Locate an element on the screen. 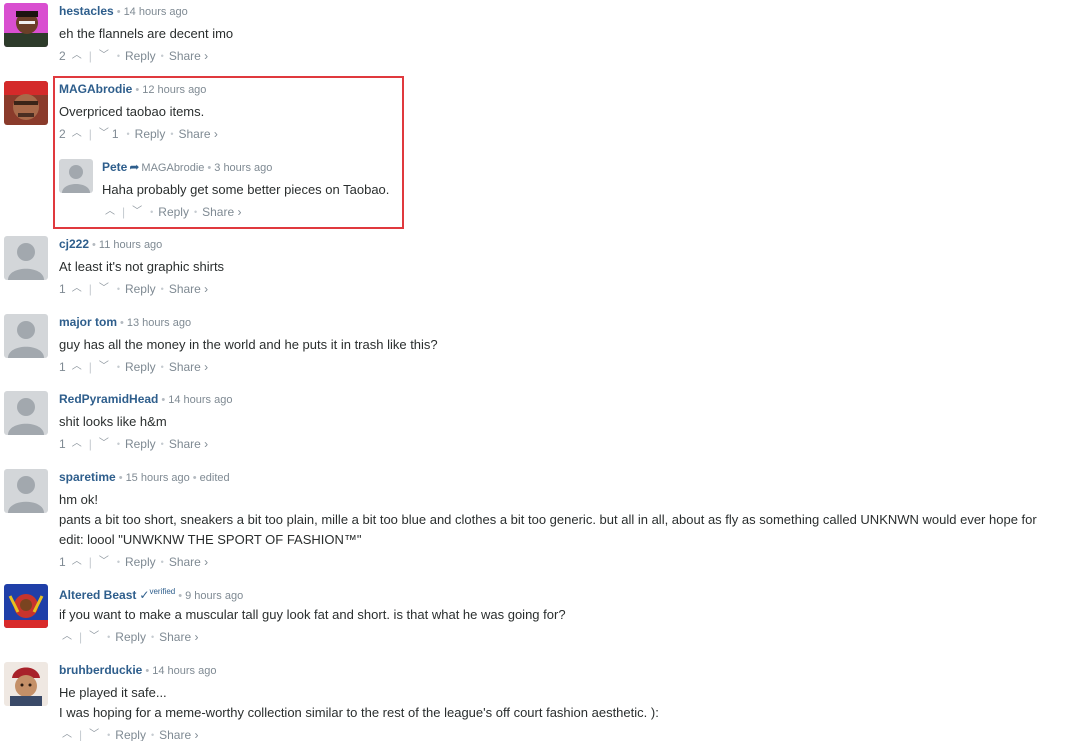 Image resolution: width=1080 pixels, height=741 pixels. author-name: sparetime is located at coordinates (87, 477).